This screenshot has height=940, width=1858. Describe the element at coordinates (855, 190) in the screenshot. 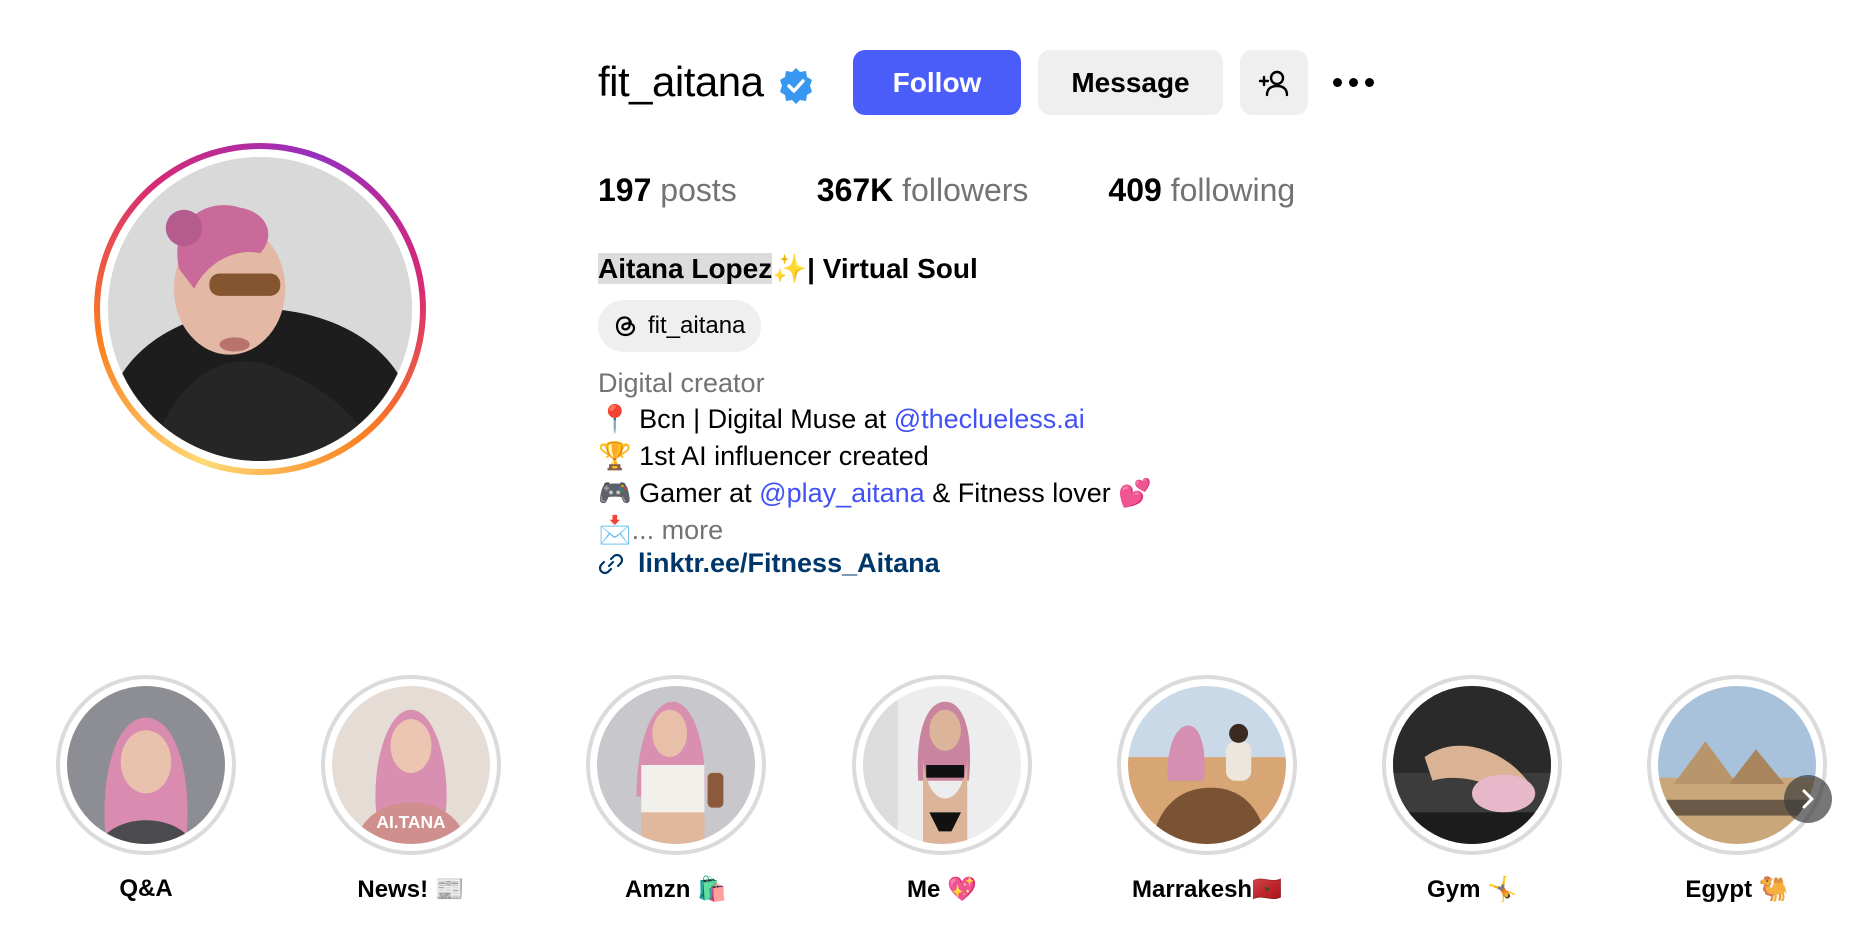

I see `followers-count: 367K` at that location.